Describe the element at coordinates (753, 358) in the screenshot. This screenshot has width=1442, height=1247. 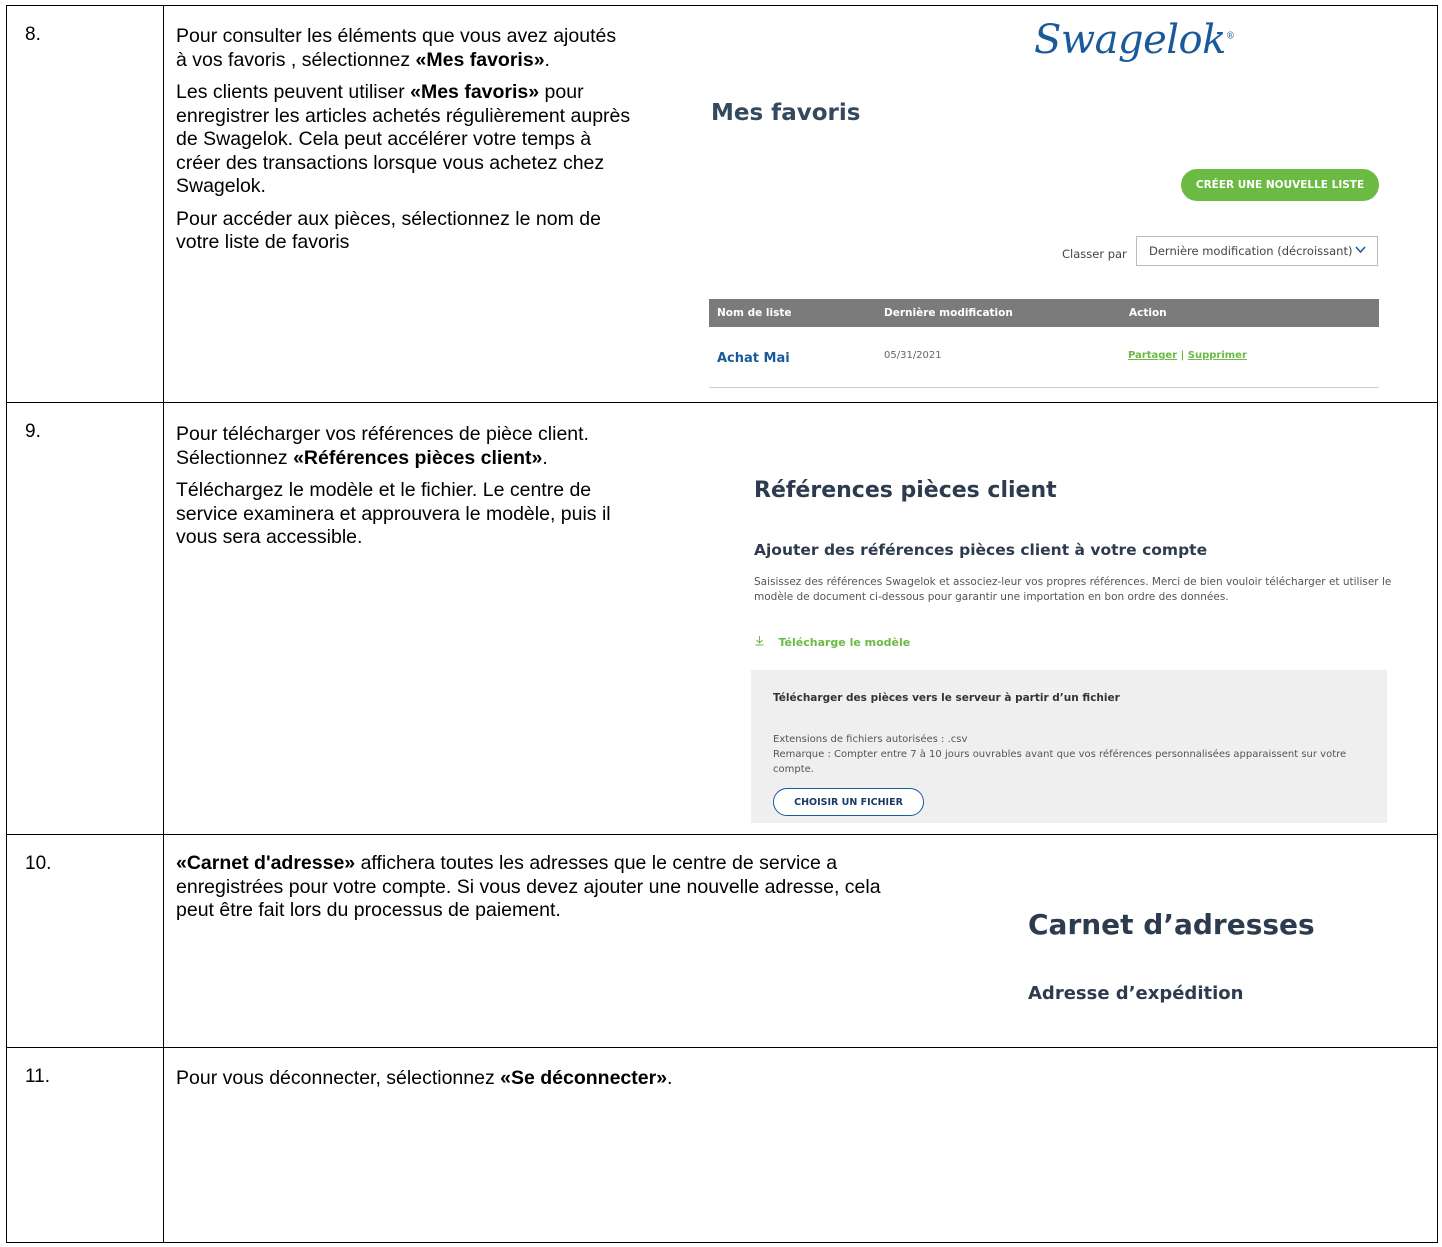
I see `list-name-link: Achat Mai` at that location.